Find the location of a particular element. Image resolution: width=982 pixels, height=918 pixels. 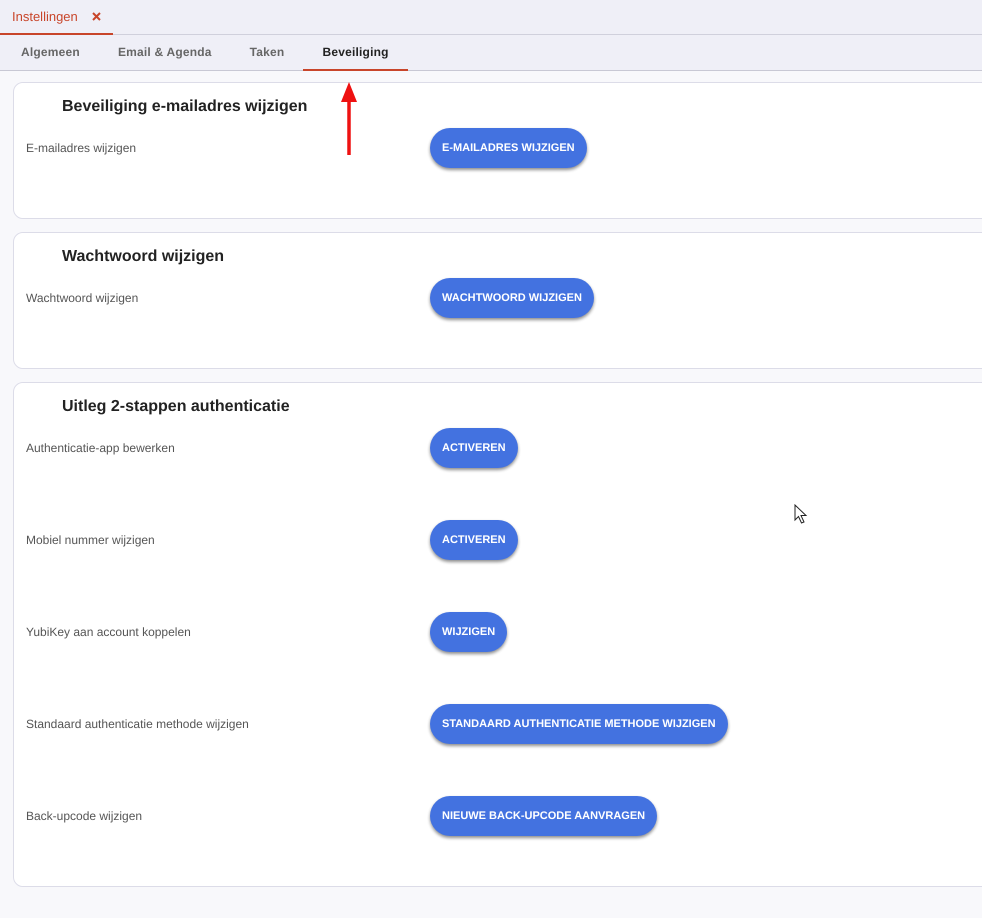

section-title: Wachtwoord wijzigen is located at coordinates (144, 257).